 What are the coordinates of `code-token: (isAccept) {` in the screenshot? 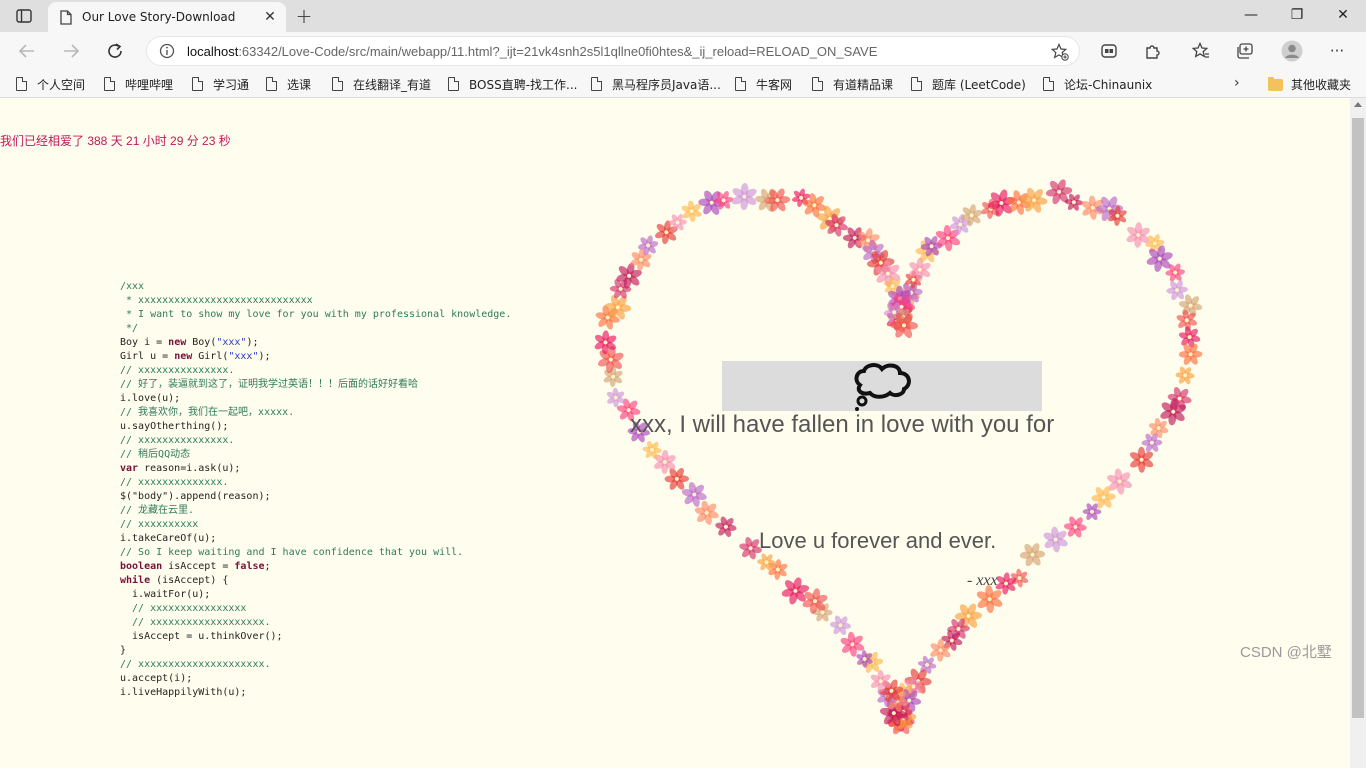 It's located at (189, 580).